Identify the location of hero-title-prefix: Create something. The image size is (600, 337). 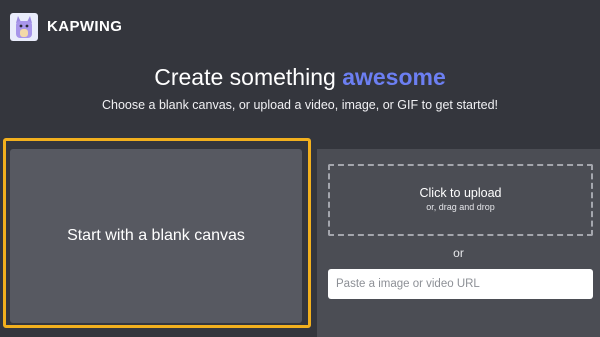
(248, 77).